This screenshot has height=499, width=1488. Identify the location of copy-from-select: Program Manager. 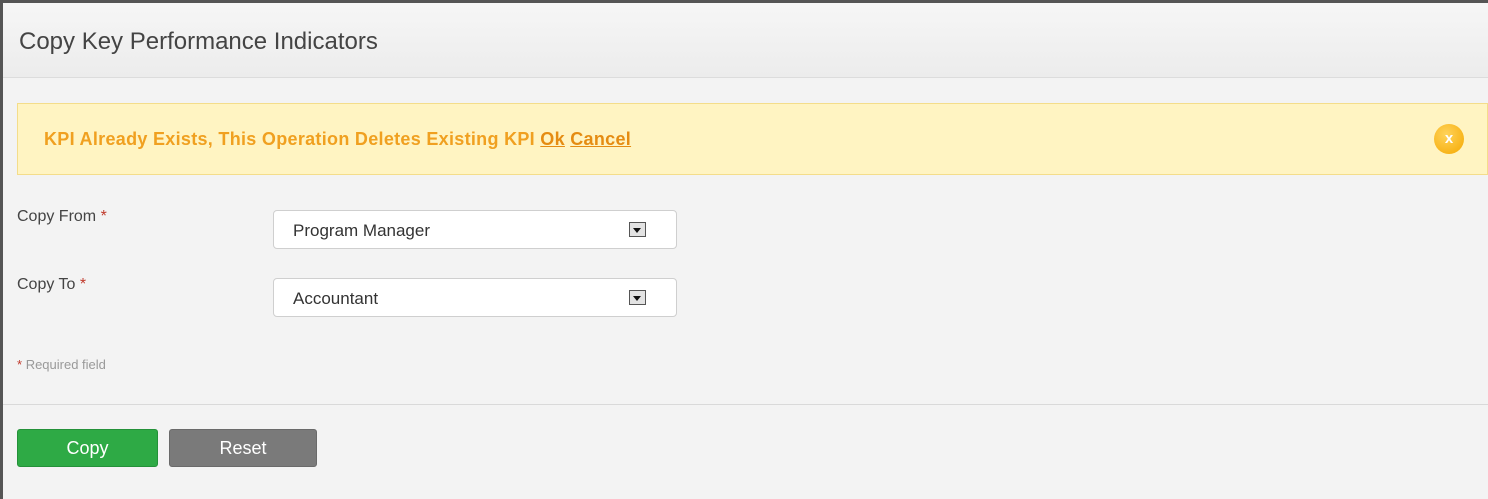
(475, 229).